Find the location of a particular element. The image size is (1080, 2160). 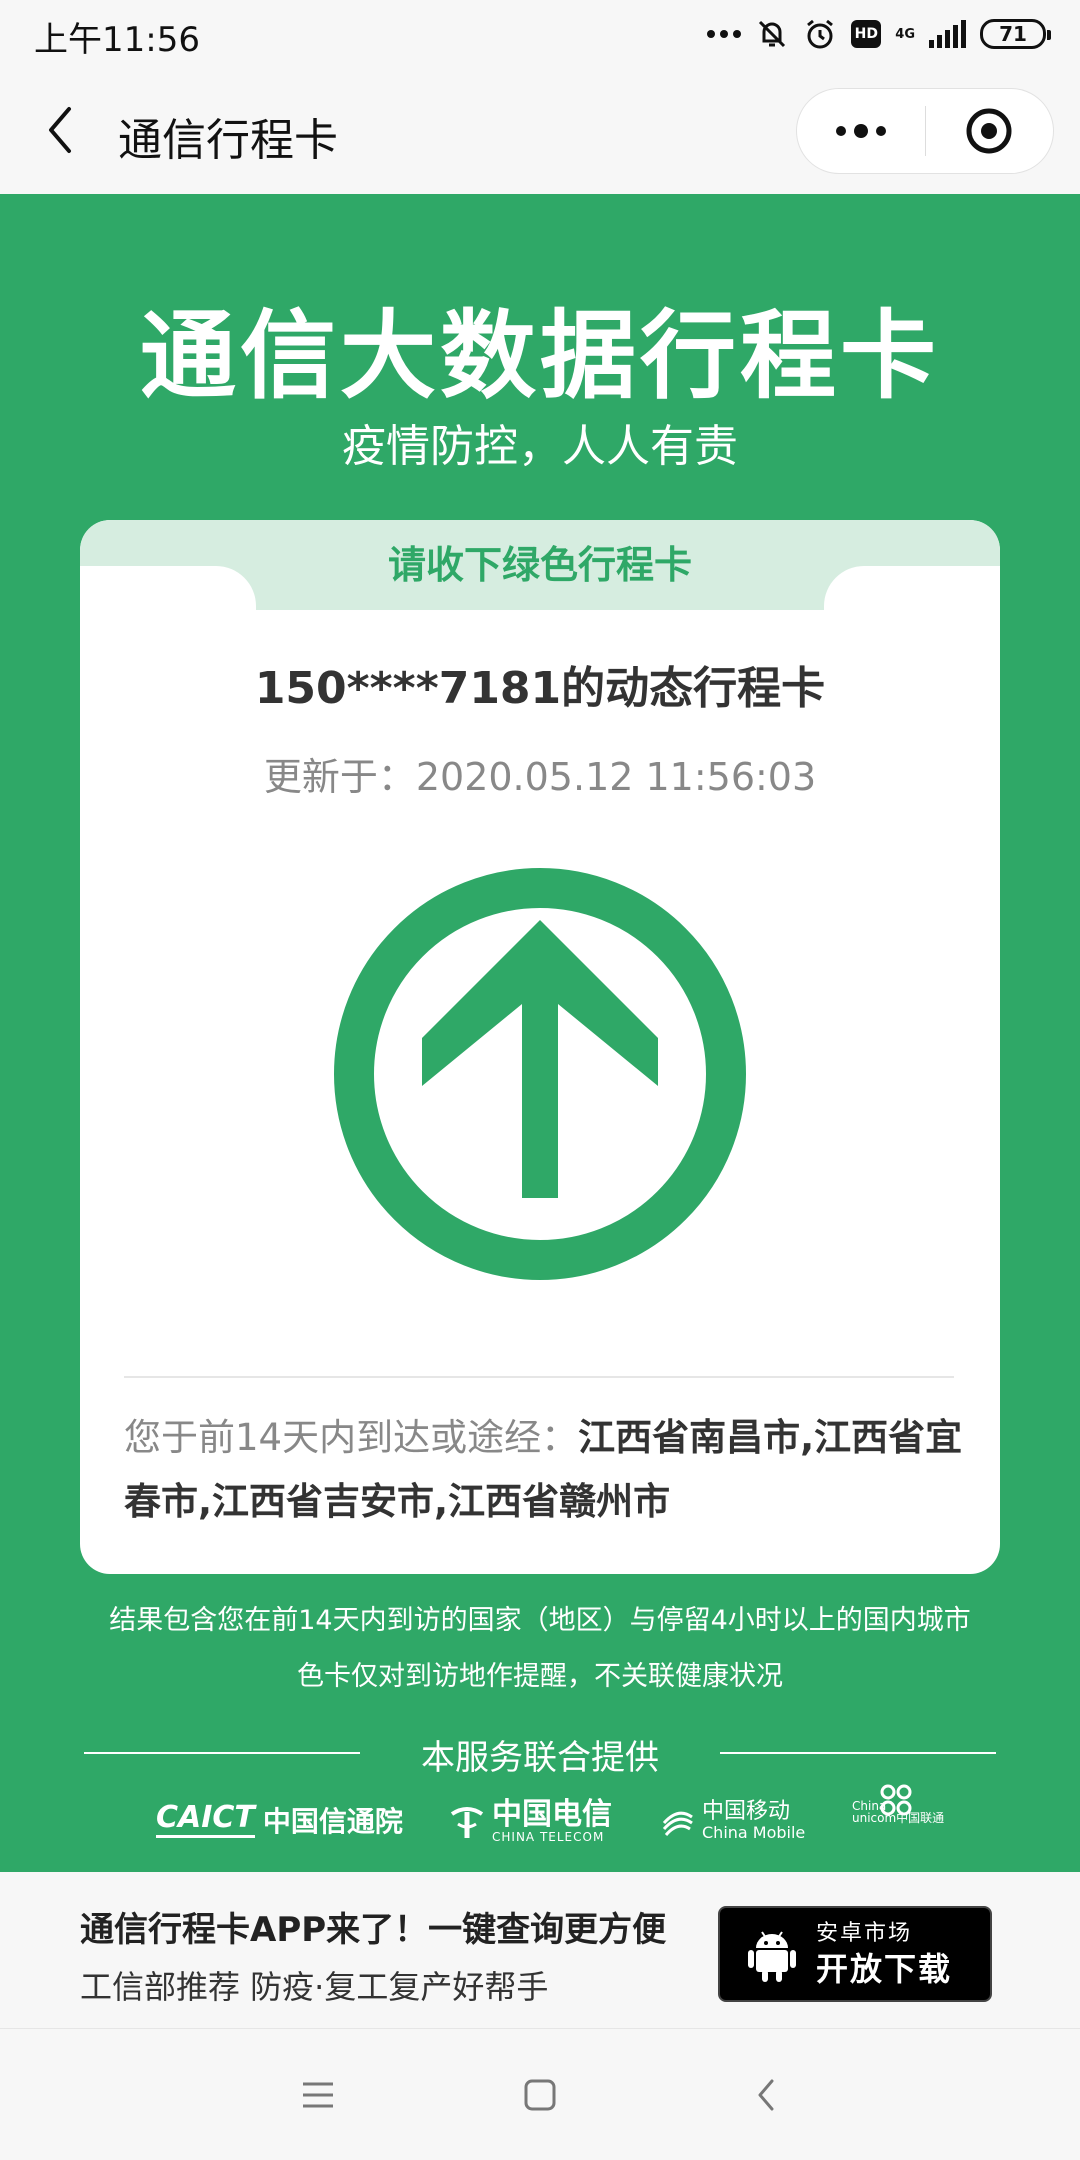

home-square-icon is located at coordinates (540, 2095).